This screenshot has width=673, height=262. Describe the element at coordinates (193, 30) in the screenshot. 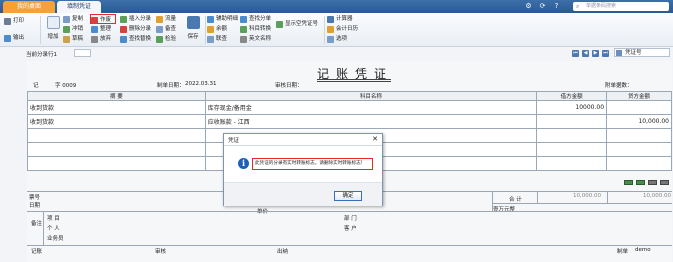

I see `save-button: 保存` at that location.